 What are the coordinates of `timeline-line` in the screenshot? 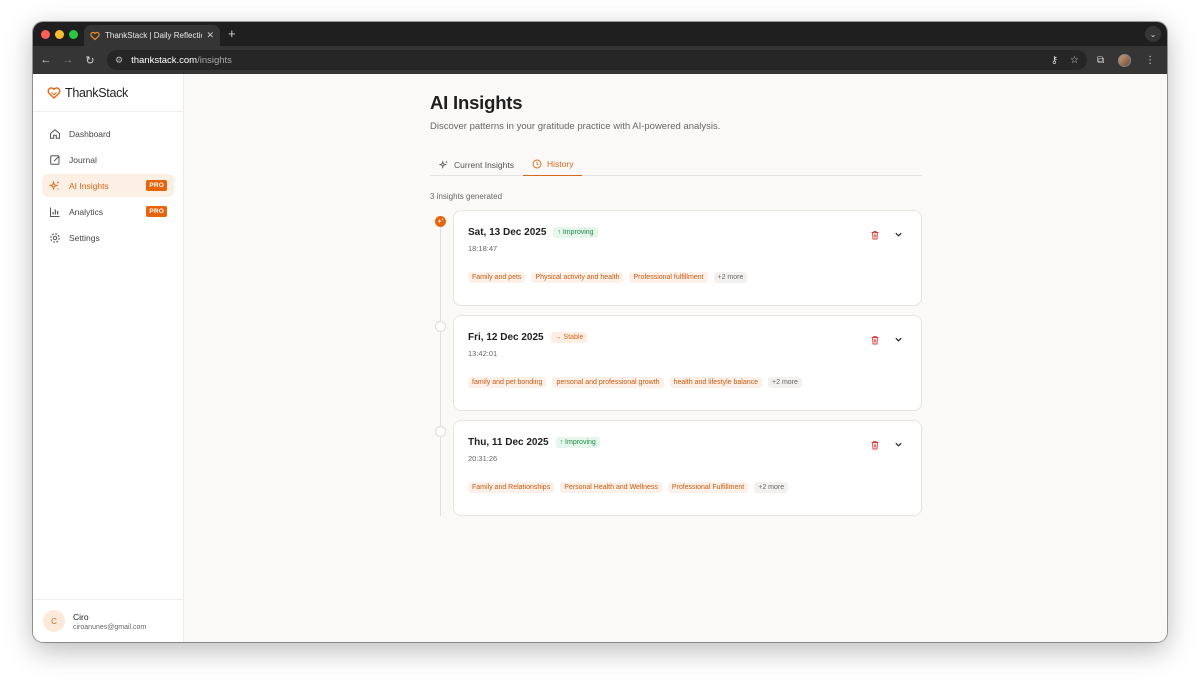 It's located at (440, 366).